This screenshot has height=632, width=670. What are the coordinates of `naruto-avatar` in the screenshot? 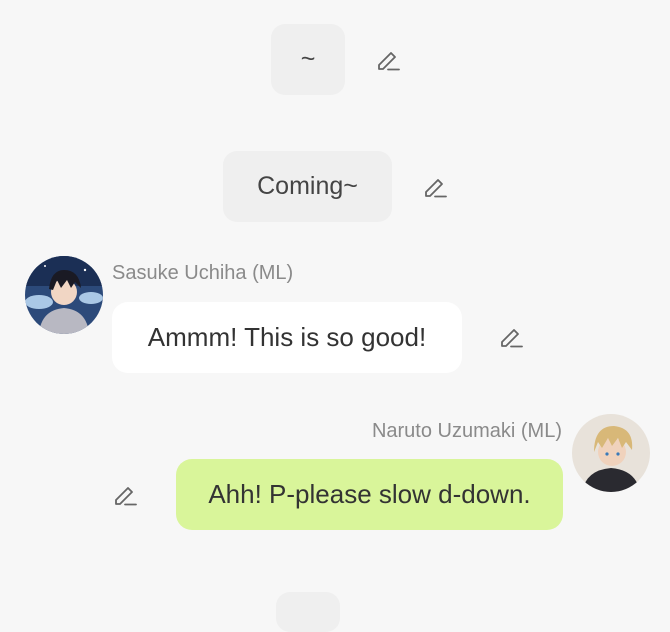 It's located at (611, 453).